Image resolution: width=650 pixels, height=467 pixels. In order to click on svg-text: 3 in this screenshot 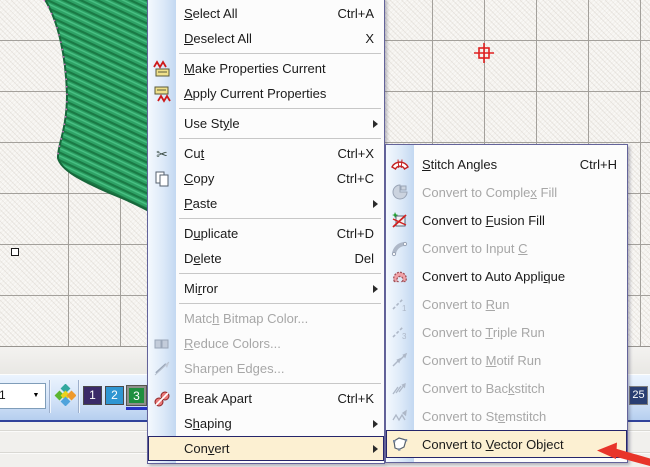, I will do `click(404, 336)`.